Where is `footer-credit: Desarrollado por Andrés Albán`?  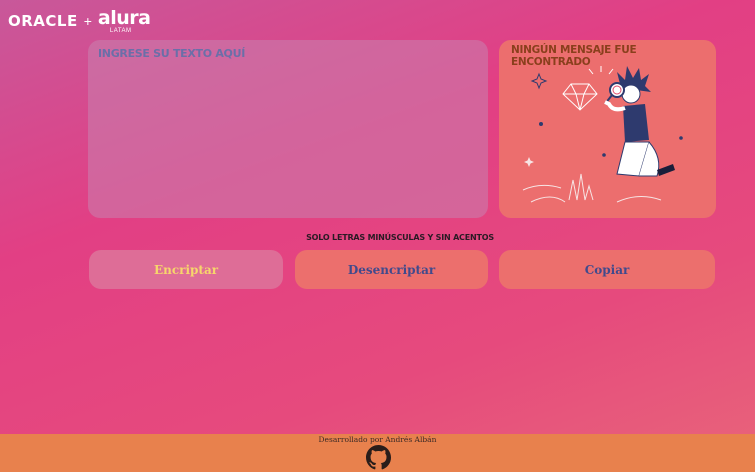
footer-credit: Desarrollado por Andrés Albán is located at coordinates (377, 439).